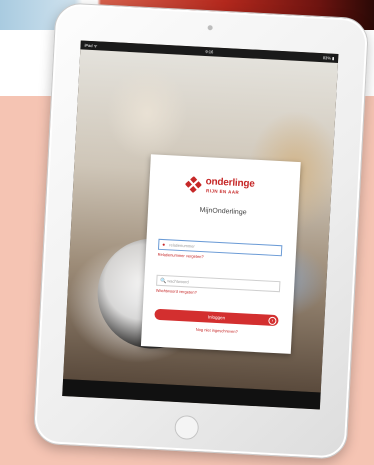 The image size is (374, 465). I want to click on login-button-label: Inloggen, so click(216, 317).